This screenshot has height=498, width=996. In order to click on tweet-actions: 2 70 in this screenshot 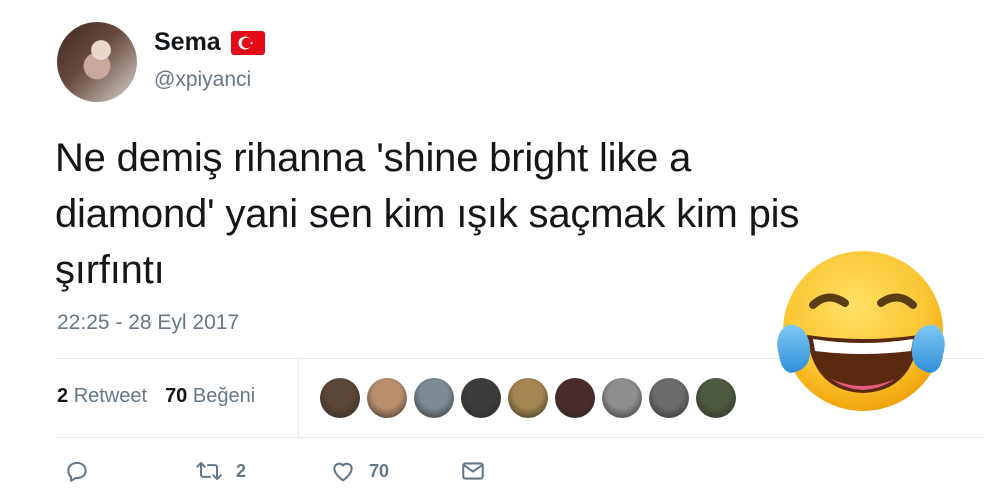, I will do `click(498, 475)`.